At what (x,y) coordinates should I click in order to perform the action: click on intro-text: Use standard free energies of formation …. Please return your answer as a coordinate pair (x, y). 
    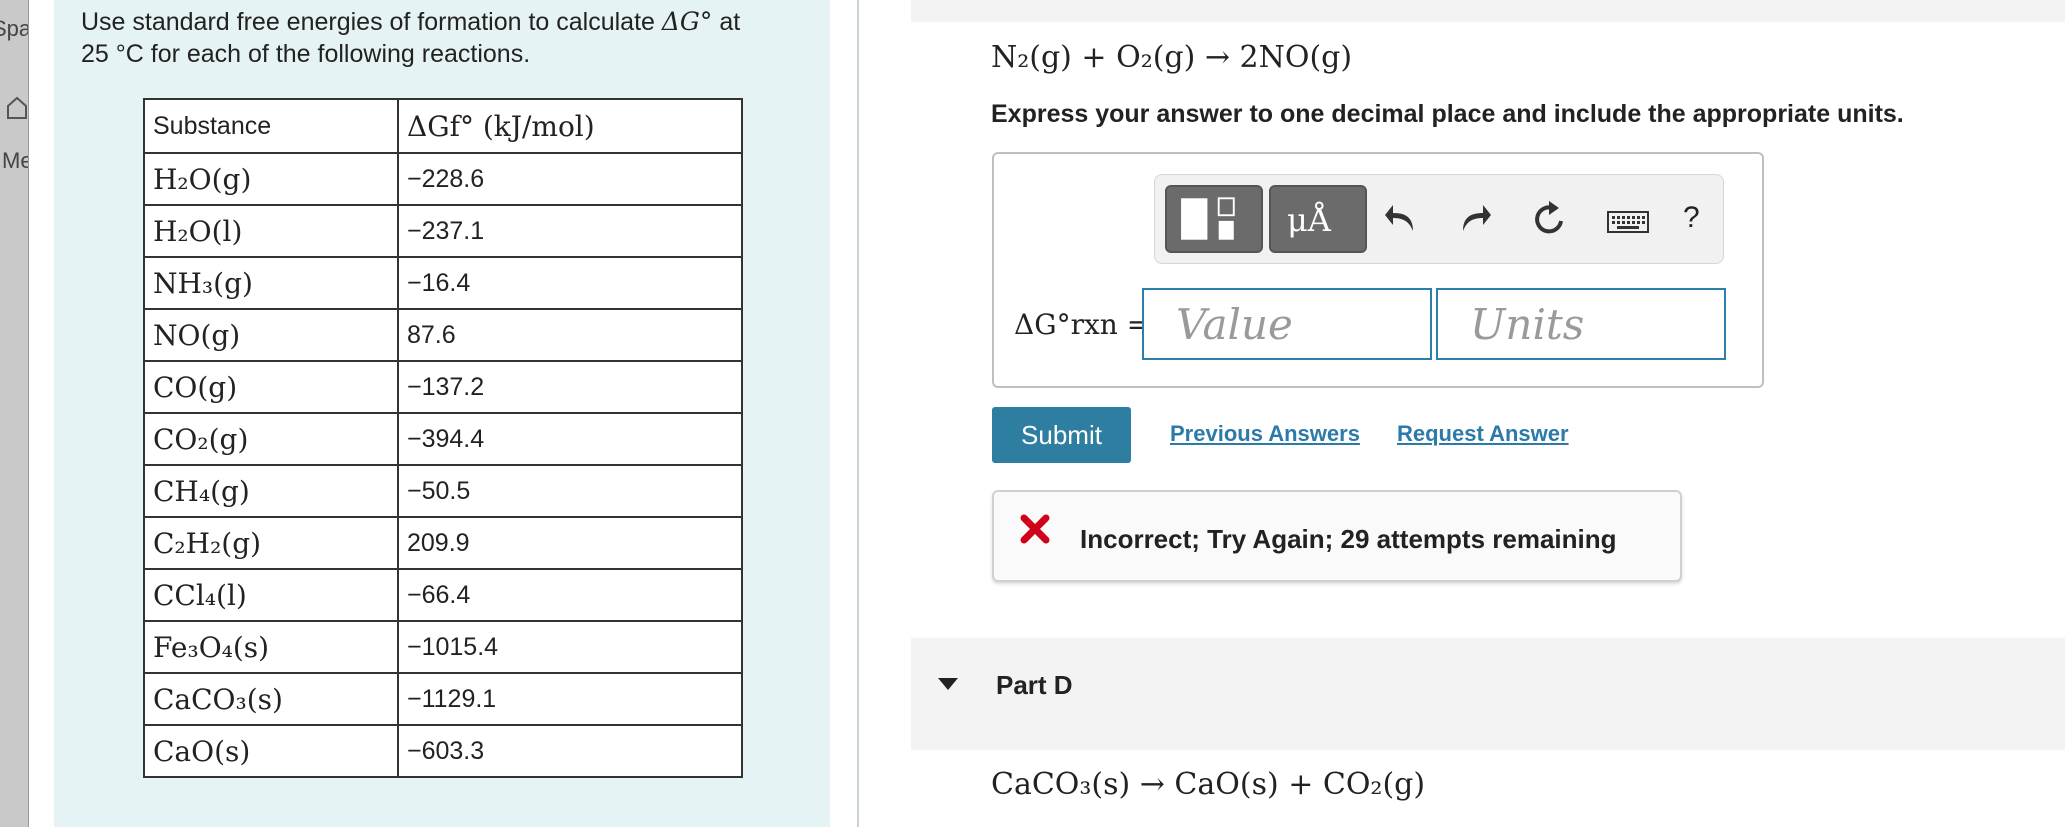
    Looking at the image, I should click on (451, 38).